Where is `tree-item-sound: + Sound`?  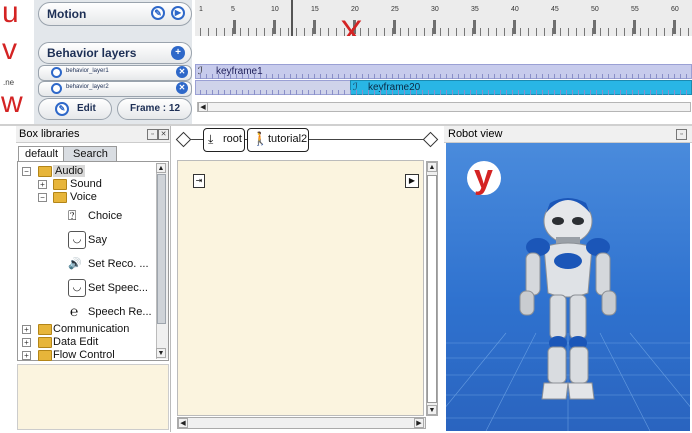 tree-item-sound: + Sound is located at coordinates (88, 184).